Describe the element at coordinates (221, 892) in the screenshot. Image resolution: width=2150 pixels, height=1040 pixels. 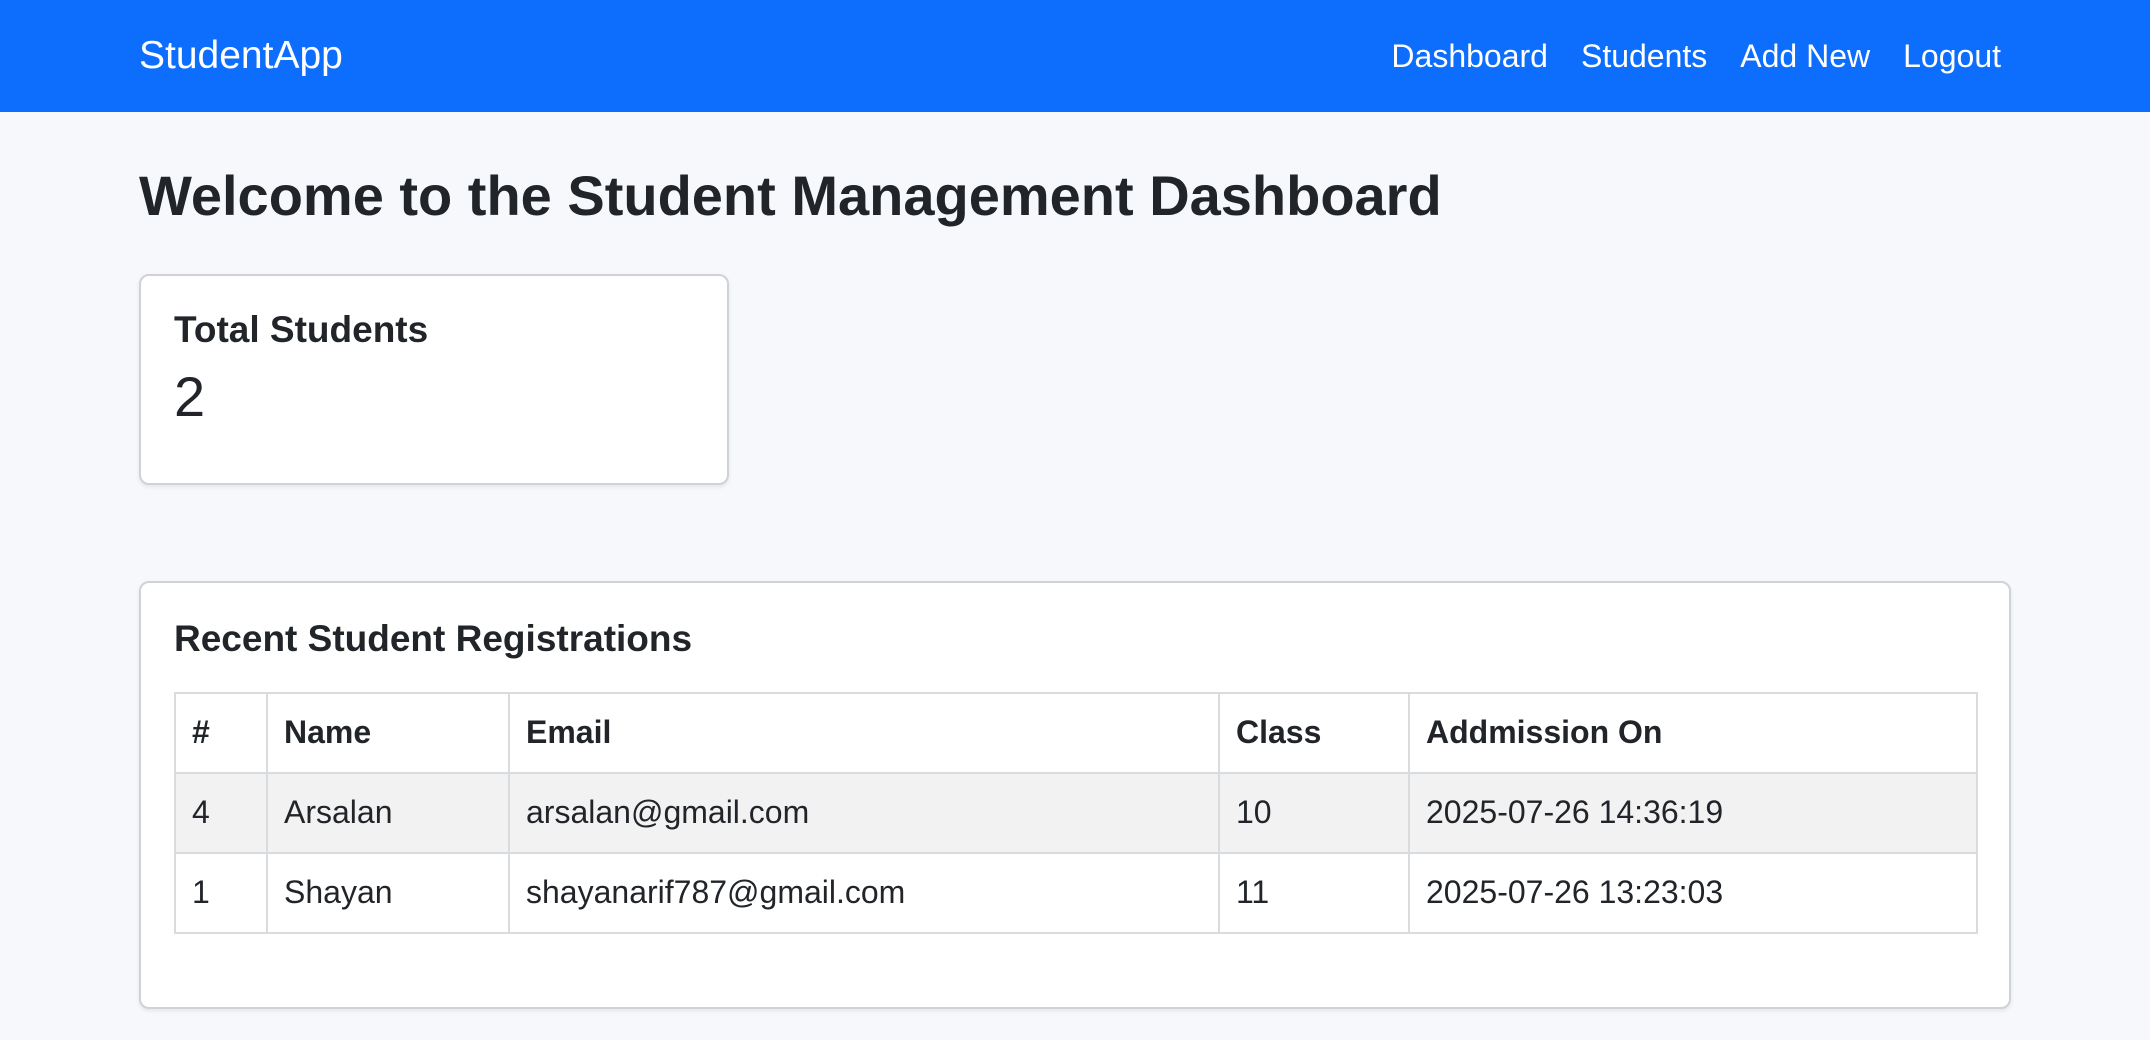
I see `cell-id: 1` at that location.